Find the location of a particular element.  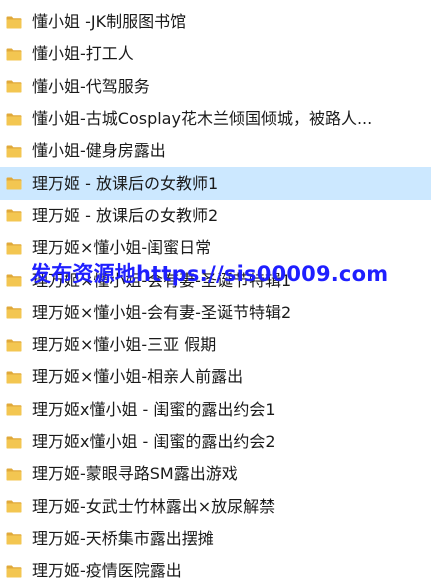

list-item: 理万姬×懂小姐-三亚 假期 is located at coordinates (215, 345).